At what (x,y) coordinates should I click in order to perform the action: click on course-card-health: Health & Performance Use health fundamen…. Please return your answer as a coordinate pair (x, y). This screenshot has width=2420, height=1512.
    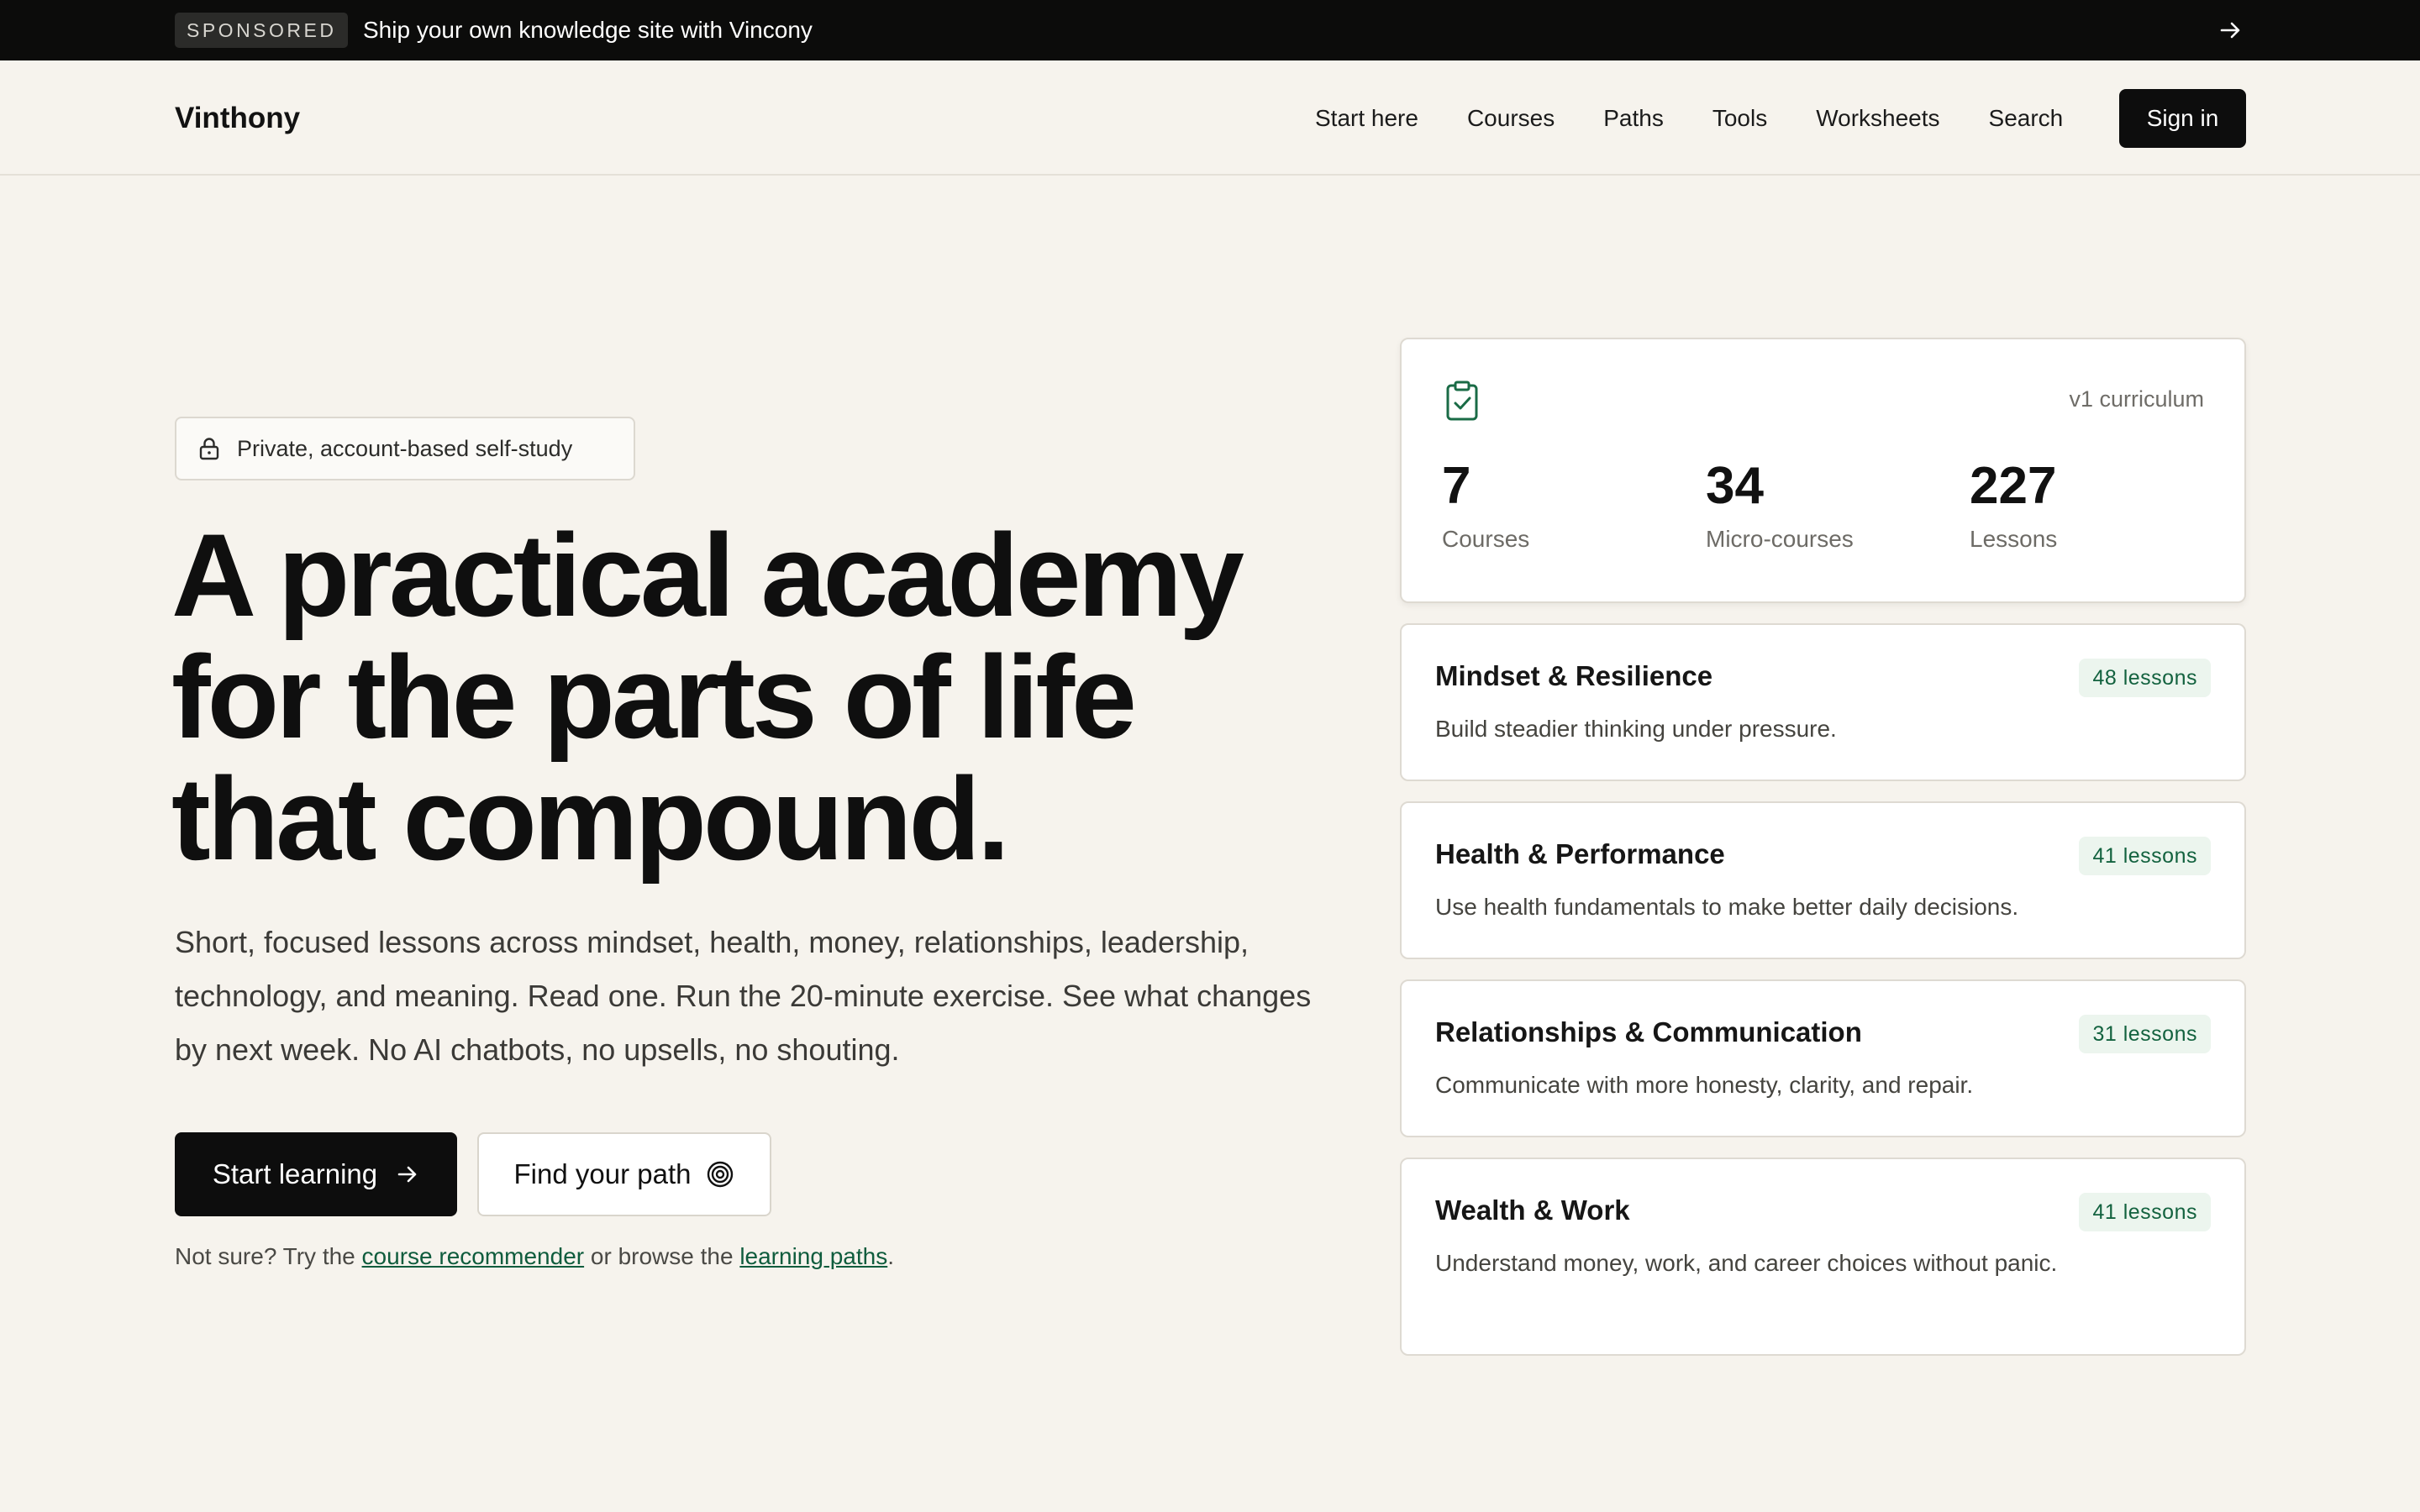
    Looking at the image, I should click on (1823, 880).